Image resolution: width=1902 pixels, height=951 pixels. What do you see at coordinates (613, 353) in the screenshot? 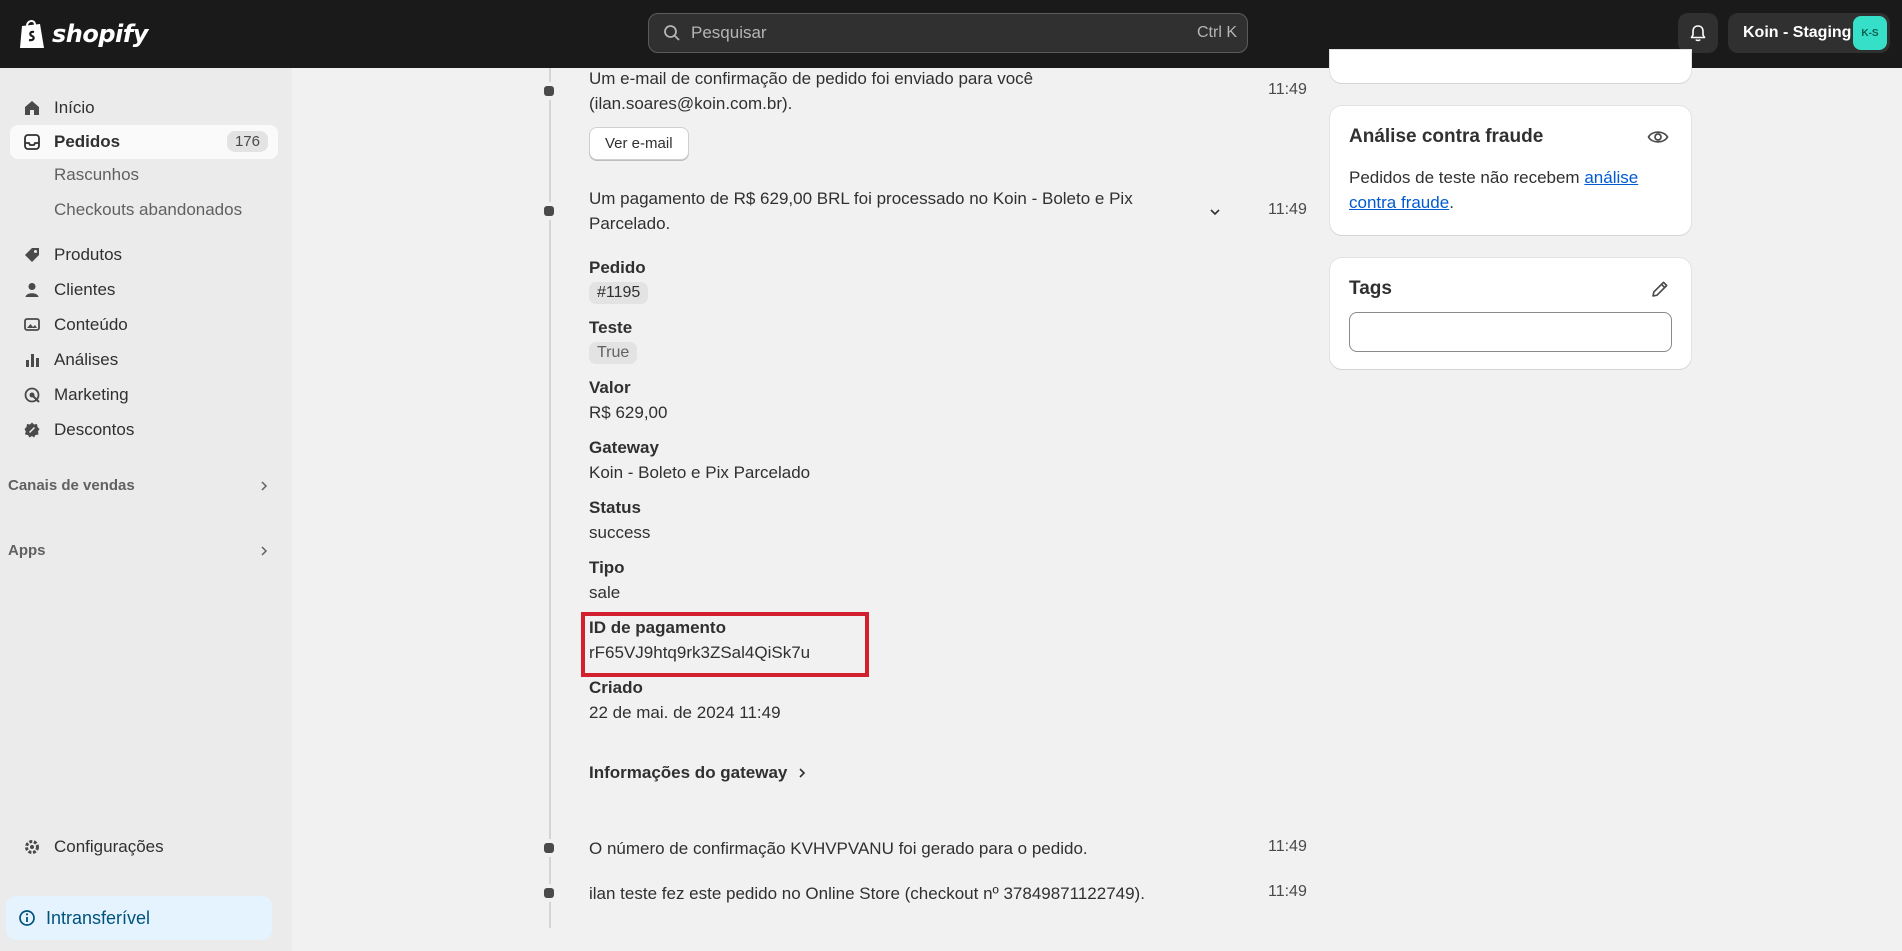
I see `test-value-badge: True` at bounding box center [613, 353].